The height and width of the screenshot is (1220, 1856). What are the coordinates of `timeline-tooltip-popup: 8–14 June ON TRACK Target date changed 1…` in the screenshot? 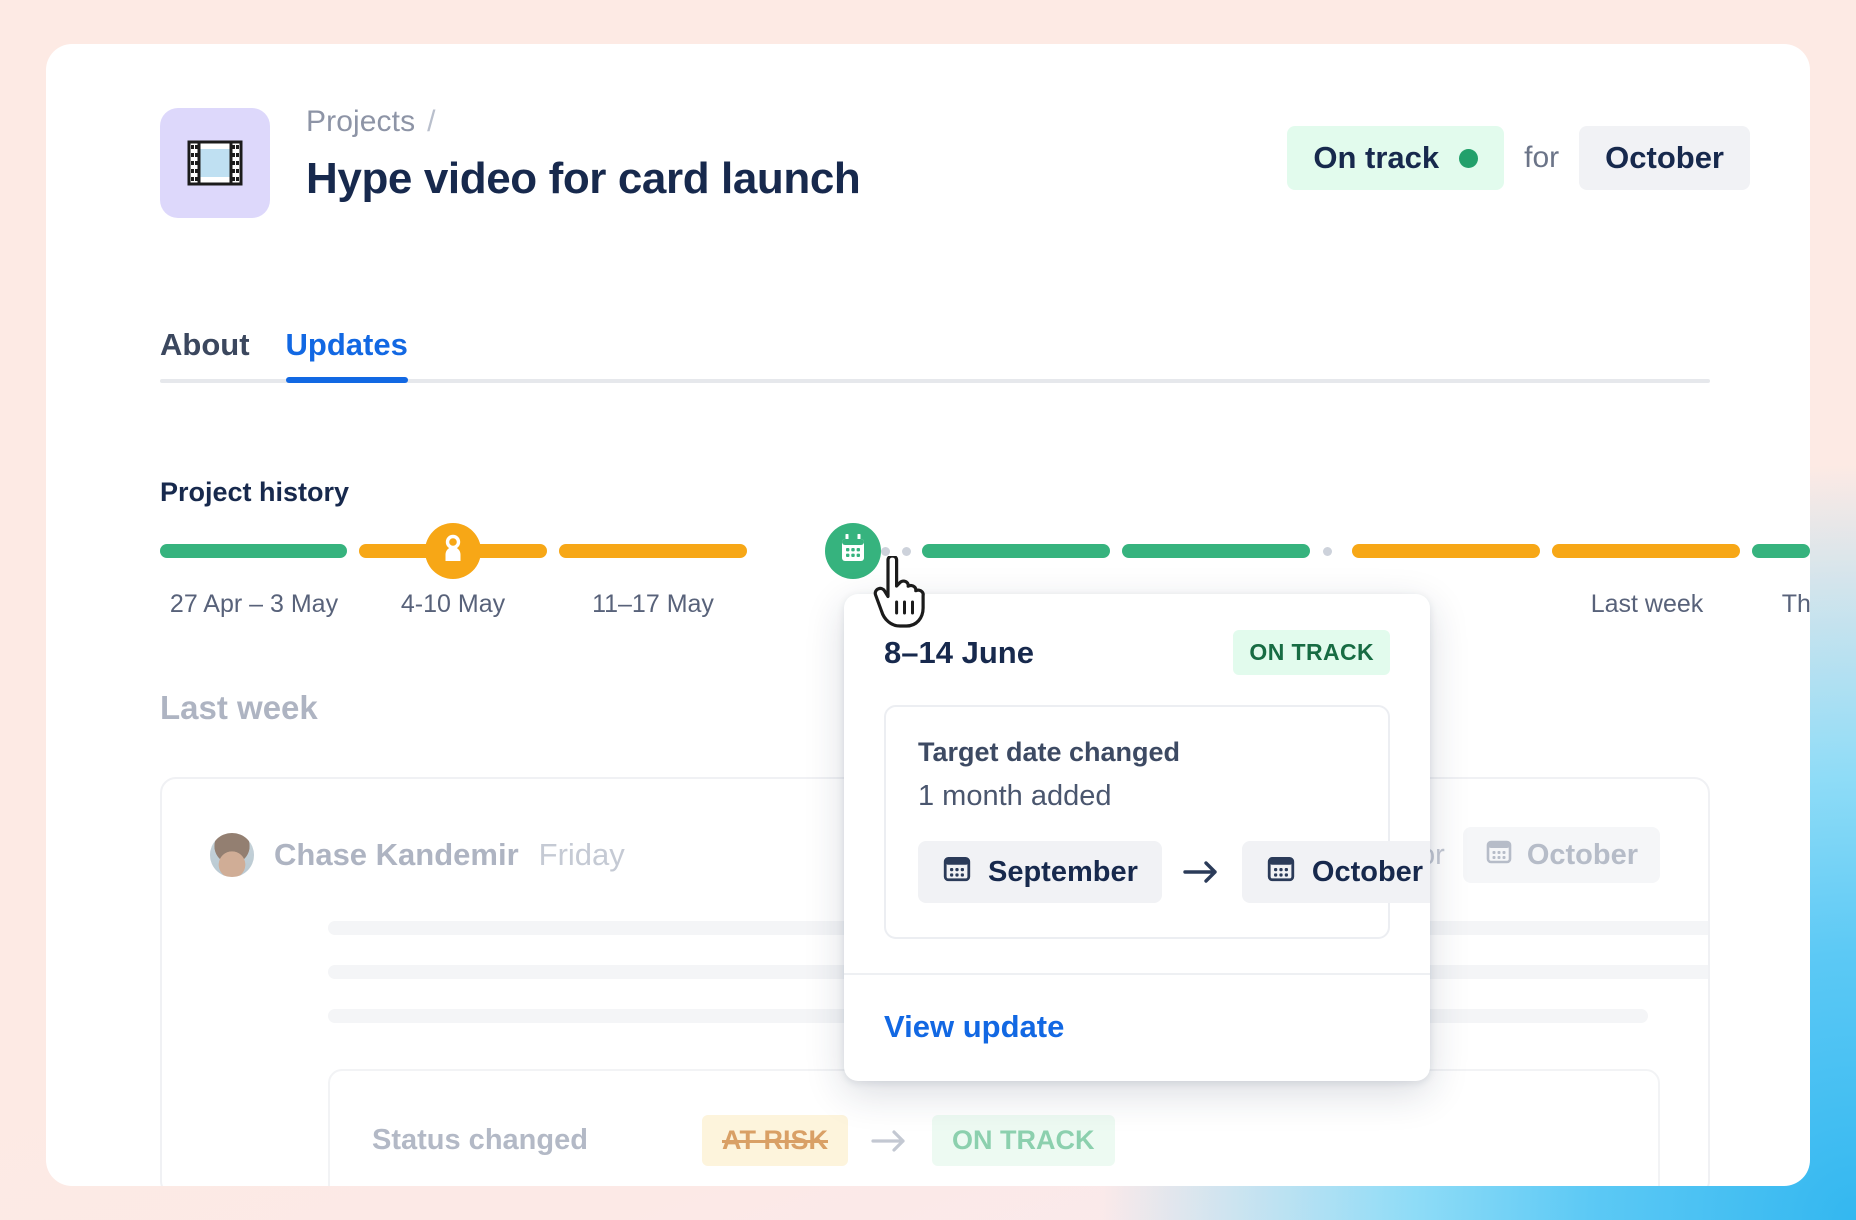 It's located at (1137, 837).